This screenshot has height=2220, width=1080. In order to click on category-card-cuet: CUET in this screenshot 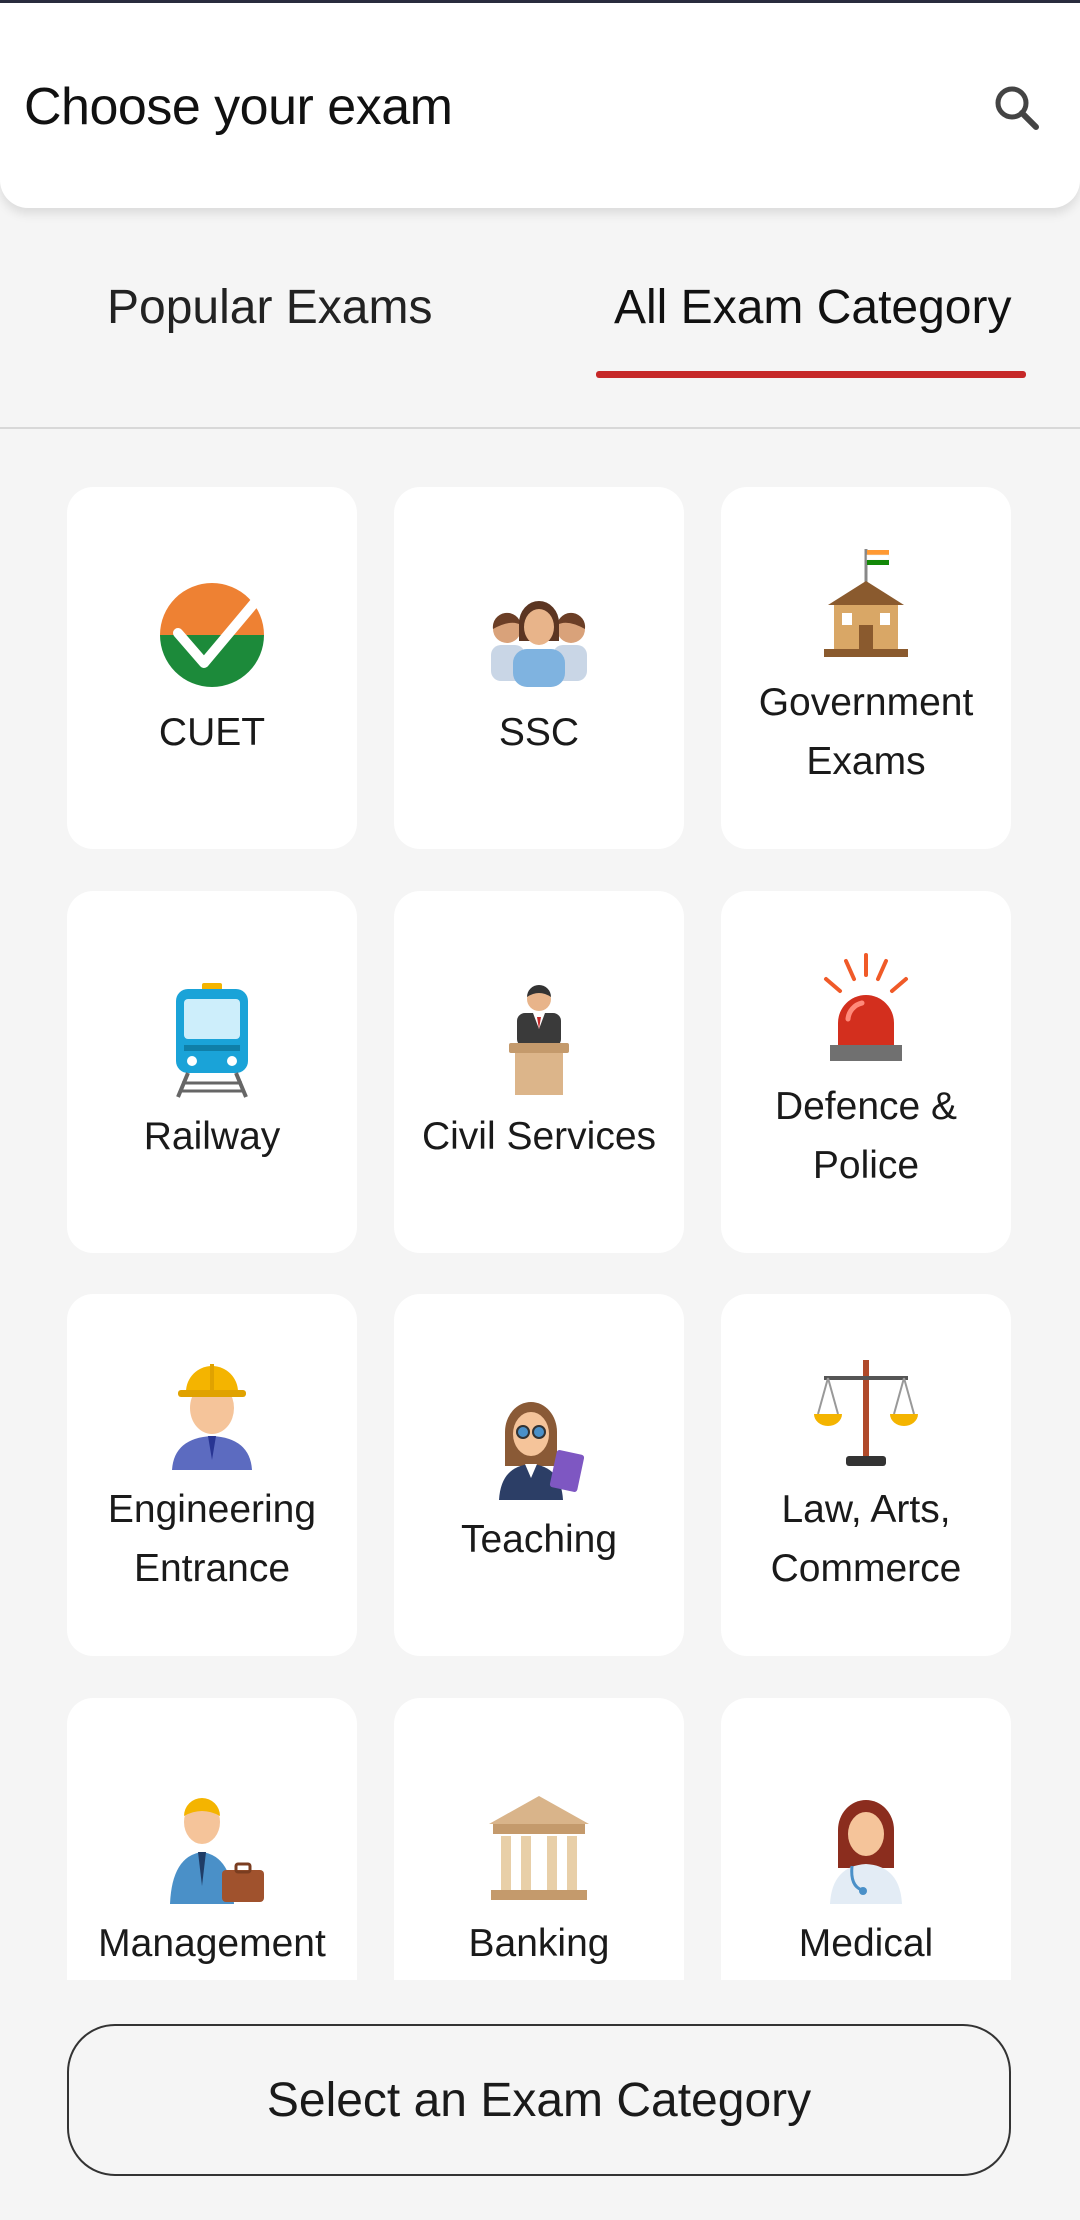, I will do `click(212, 668)`.